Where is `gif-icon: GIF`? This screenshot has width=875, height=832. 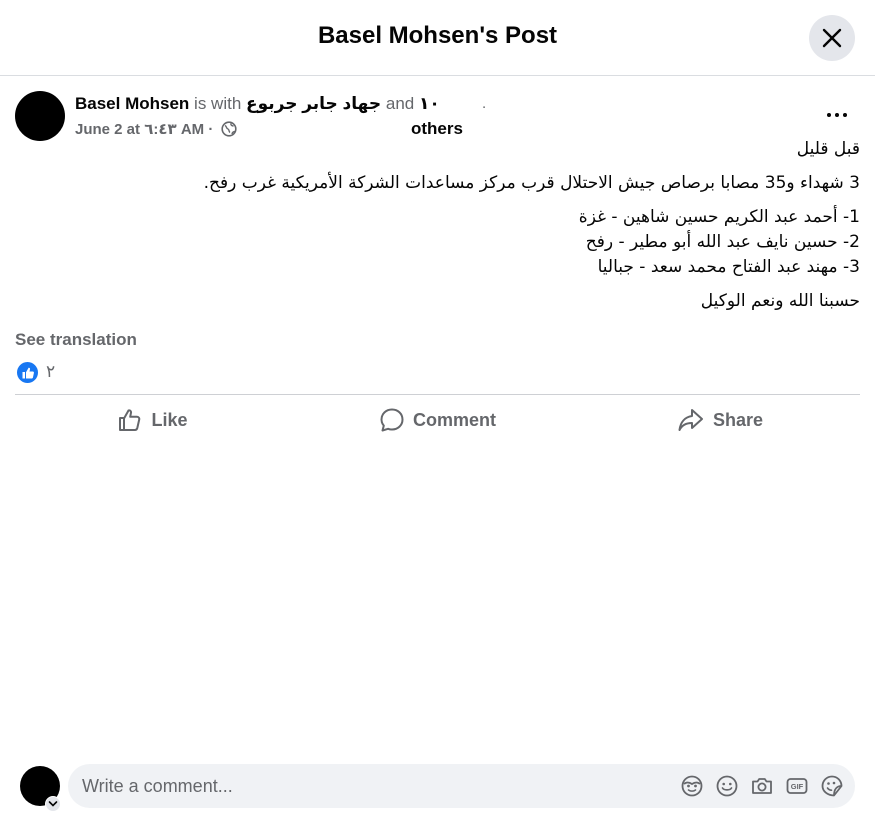
gif-icon: GIF is located at coordinates (797, 786).